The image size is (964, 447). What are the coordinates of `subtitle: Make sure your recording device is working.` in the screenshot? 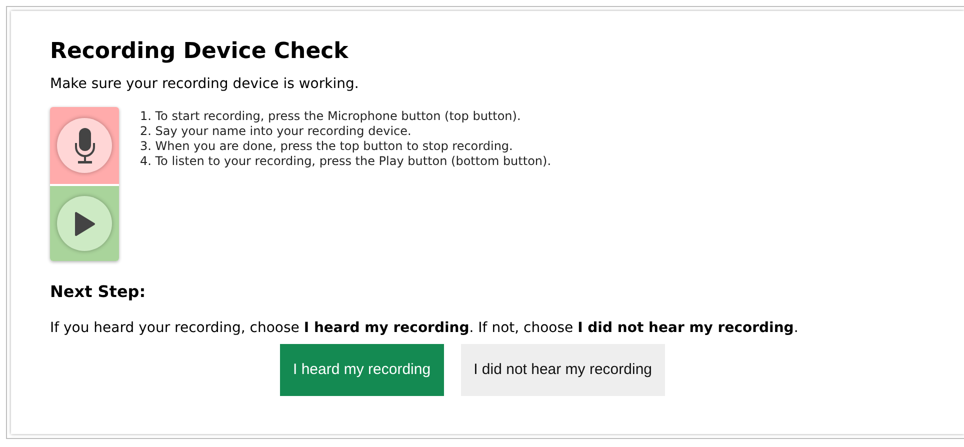 It's located at (204, 84).